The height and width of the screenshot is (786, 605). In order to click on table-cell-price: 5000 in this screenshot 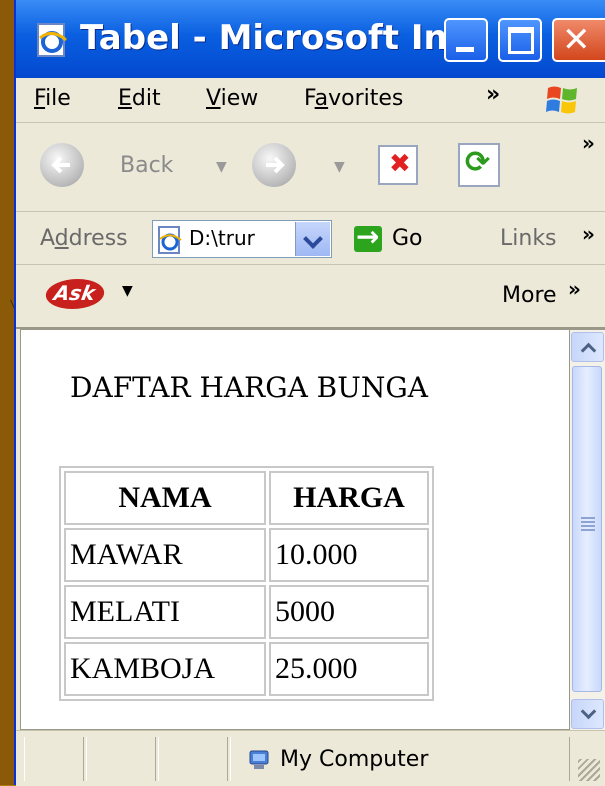, I will do `click(349, 612)`.